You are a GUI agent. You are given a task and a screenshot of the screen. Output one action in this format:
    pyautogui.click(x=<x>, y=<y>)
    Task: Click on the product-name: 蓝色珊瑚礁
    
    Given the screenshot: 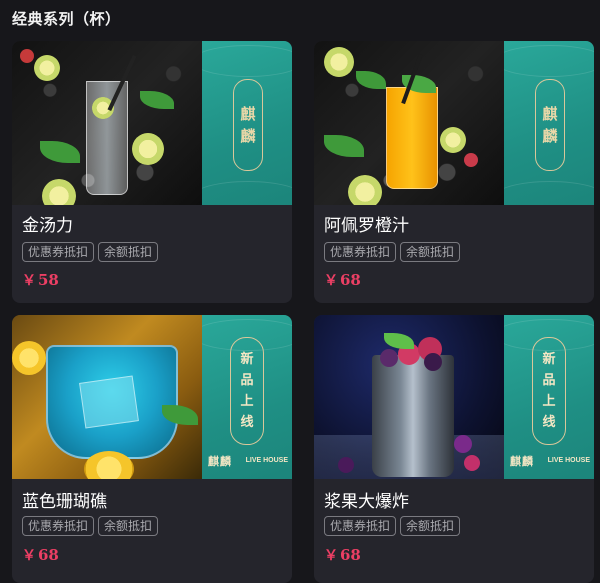 What is the action you would take?
    pyautogui.click(x=64, y=502)
    